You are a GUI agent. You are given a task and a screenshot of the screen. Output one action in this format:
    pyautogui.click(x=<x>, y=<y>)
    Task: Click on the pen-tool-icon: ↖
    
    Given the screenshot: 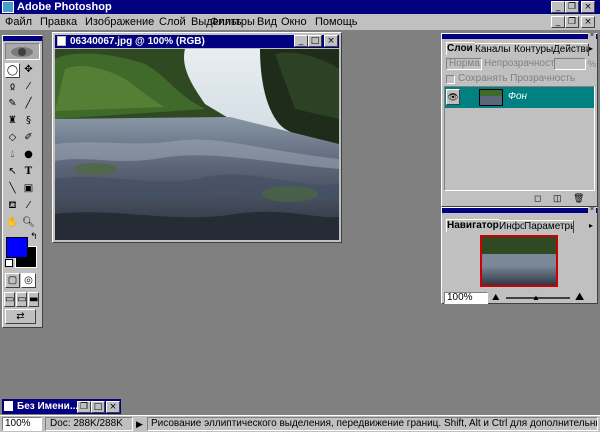 What is the action you would take?
    pyautogui.click(x=12, y=172)
    